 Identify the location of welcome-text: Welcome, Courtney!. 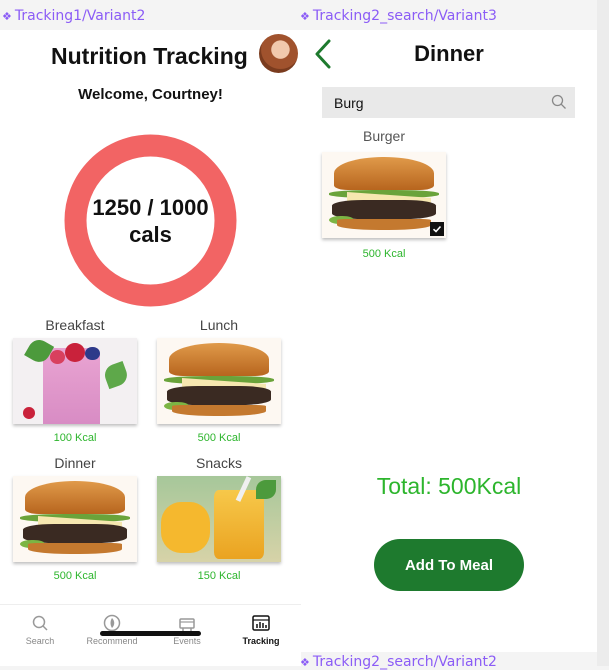
(150, 94).